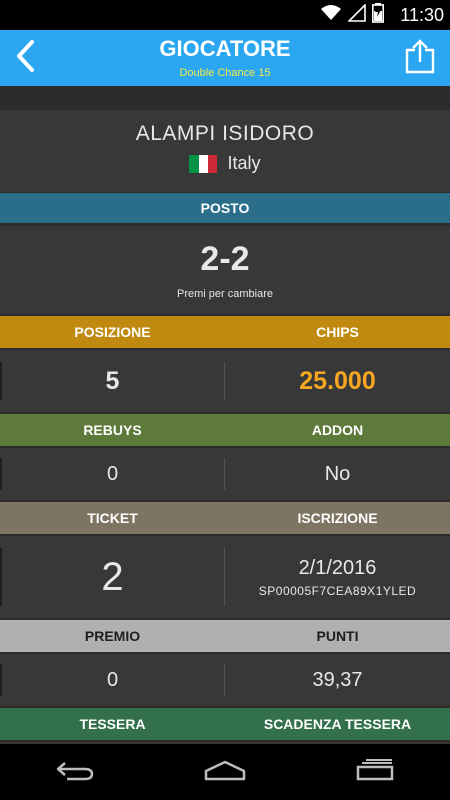 The width and height of the screenshot is (450, 800). What do you see at coordinates (225, 259) in the screenshot?
I see `posto-value: 2-2` at bounding box center [225, 259].